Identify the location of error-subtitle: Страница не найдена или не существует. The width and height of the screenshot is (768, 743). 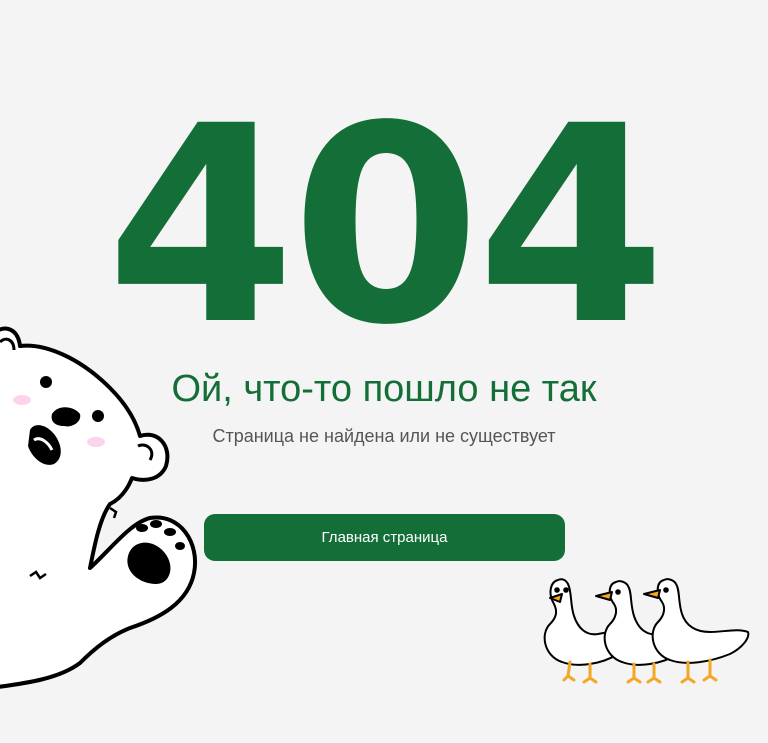
(384, 436).